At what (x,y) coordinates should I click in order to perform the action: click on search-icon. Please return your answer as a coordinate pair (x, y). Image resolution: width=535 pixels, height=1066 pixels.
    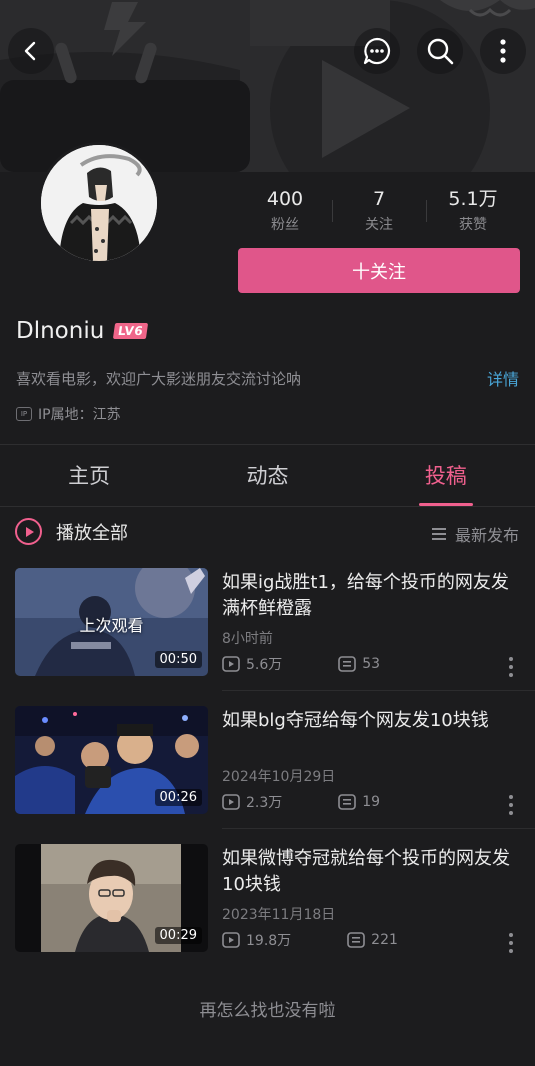
    Looking at the image, I should click on (440, 51).